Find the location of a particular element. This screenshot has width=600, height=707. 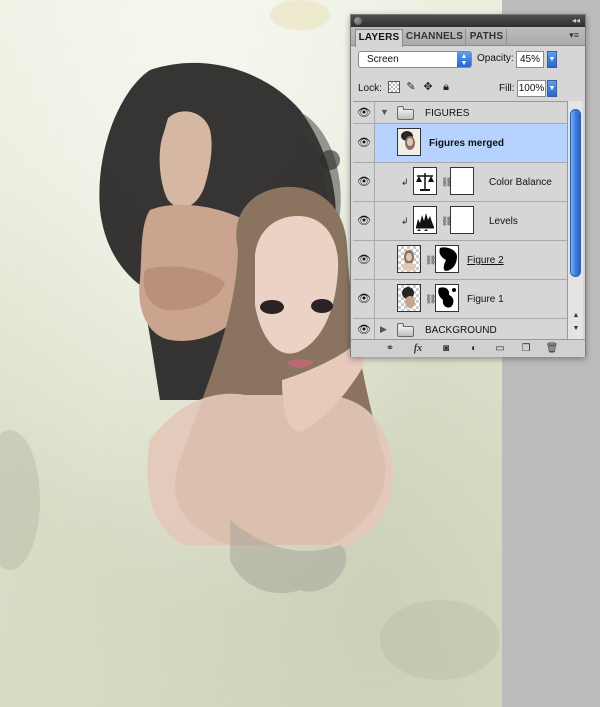

layer-name: Levels is located at coordinates (503, 221).